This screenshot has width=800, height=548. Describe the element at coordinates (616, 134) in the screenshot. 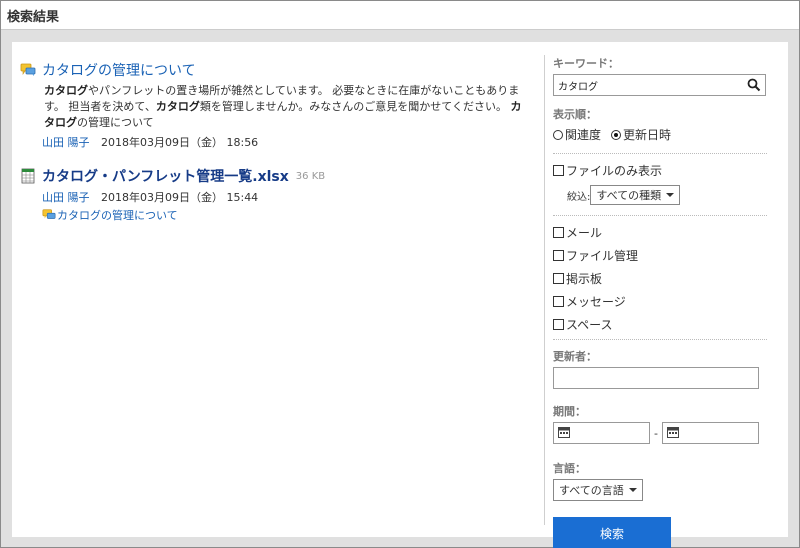

I see `sort-updated-radio` at that location.